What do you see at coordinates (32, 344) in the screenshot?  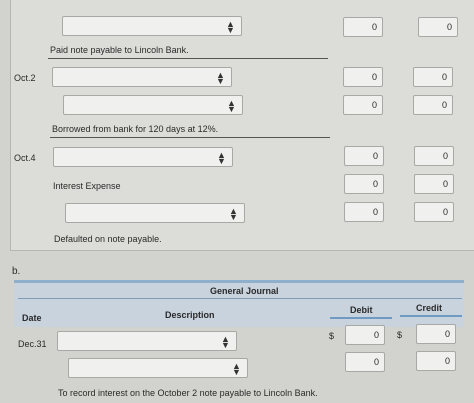 I see `entry-date: Dec.31` at bounding box center [32, 344].